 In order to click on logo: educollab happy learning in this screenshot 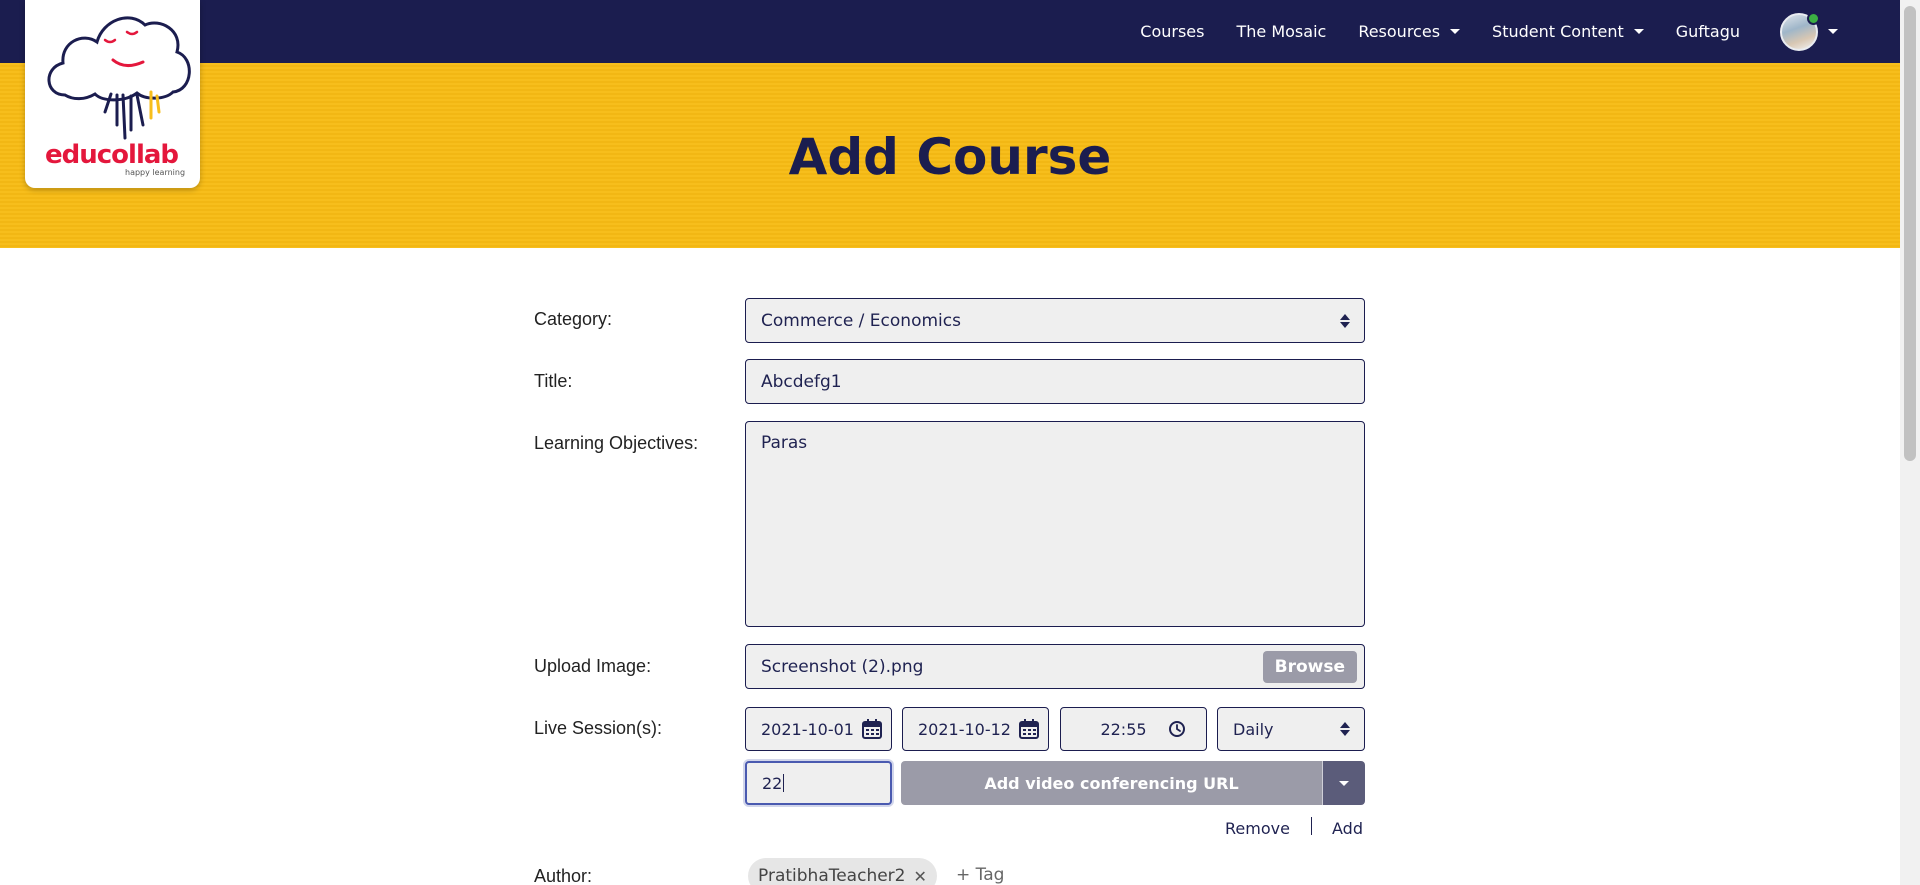, I will do `click(112, 94)`.